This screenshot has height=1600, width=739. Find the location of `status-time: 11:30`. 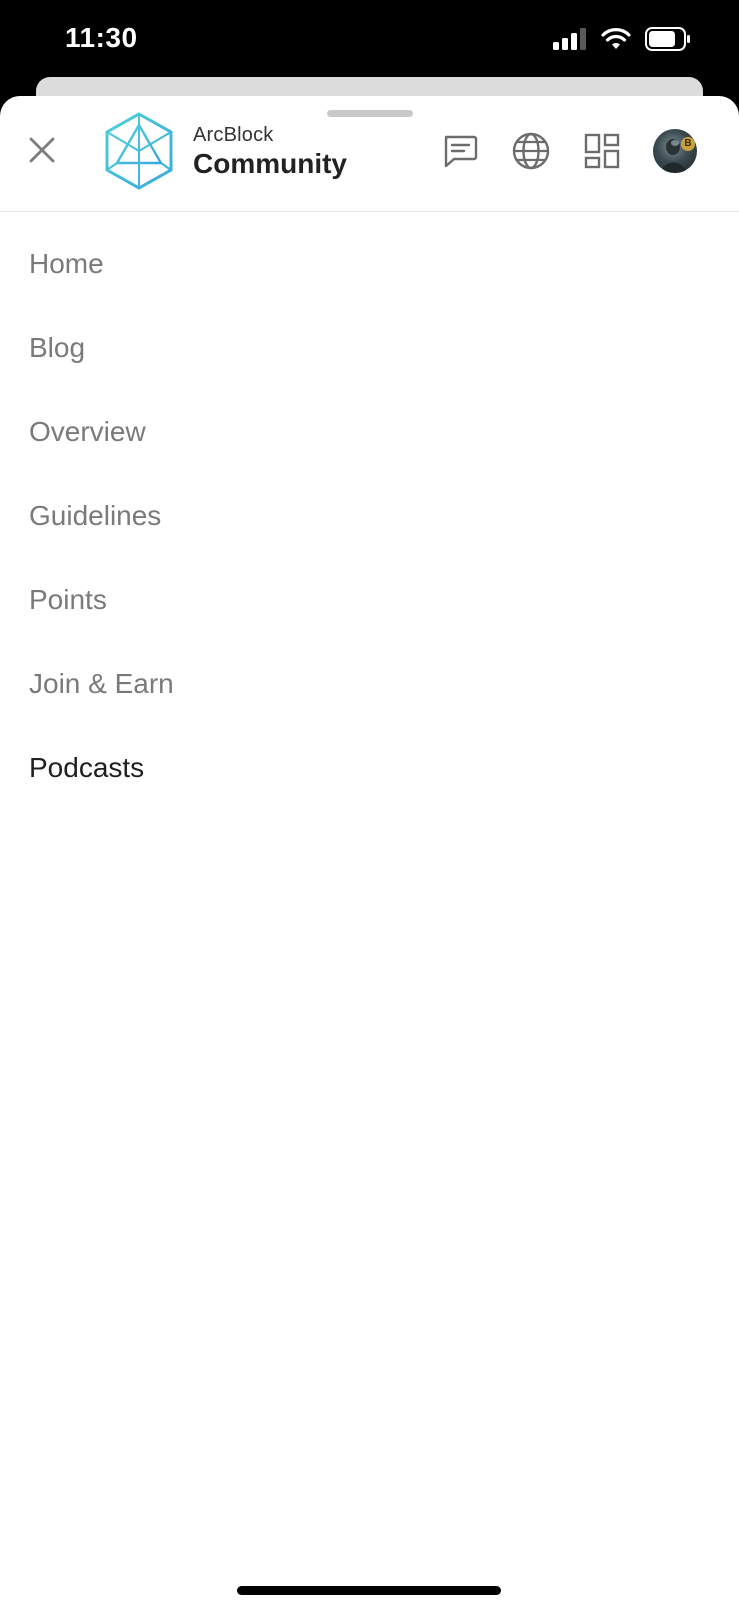

status-time: 11:30 is located at coordinates (101, 37).